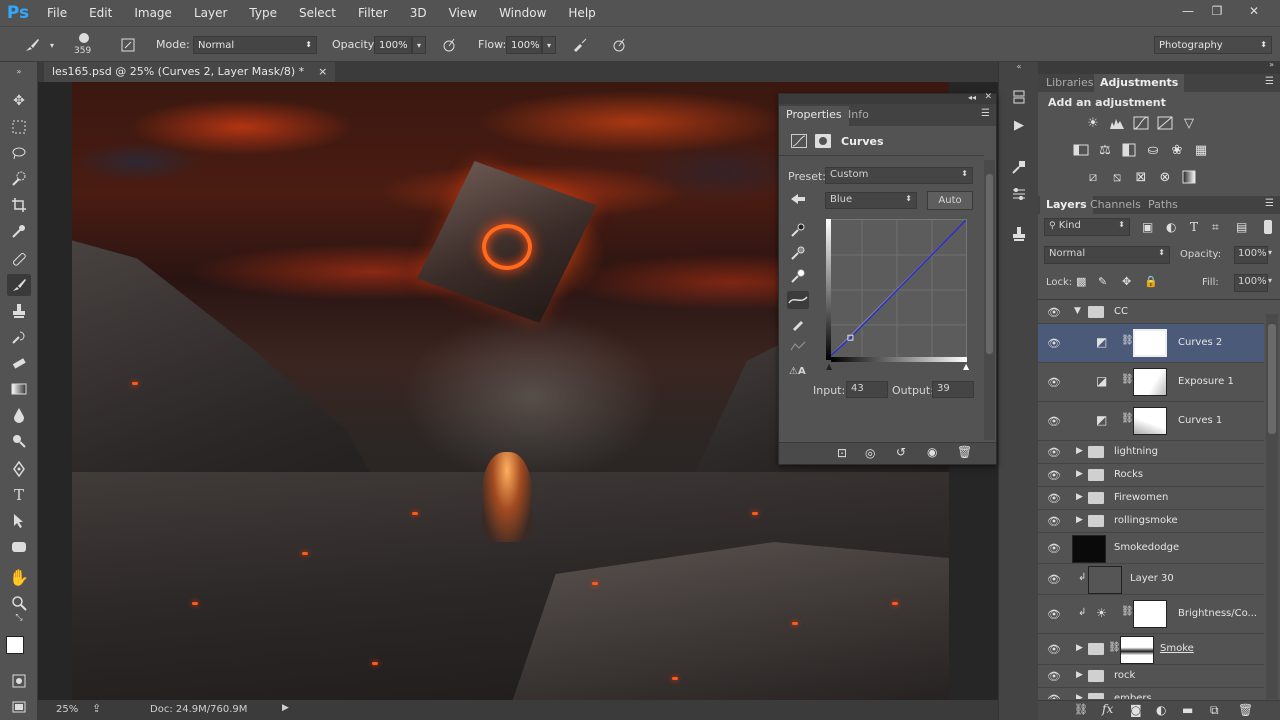 The width and height of the screenshot is (1280, 720). Describe the element at coordinates (1141, 497) in the screenshot. I see `layer-name: Firewomen` at that location.